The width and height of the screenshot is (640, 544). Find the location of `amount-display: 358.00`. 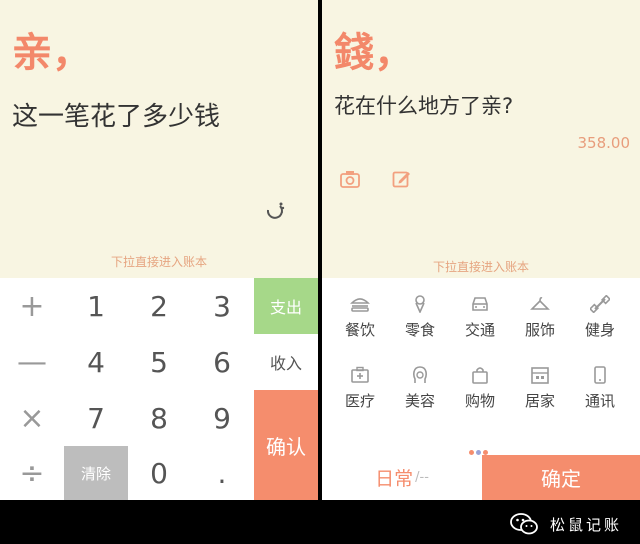

amount-display: 358.00 is located at coordinates (604, 143).